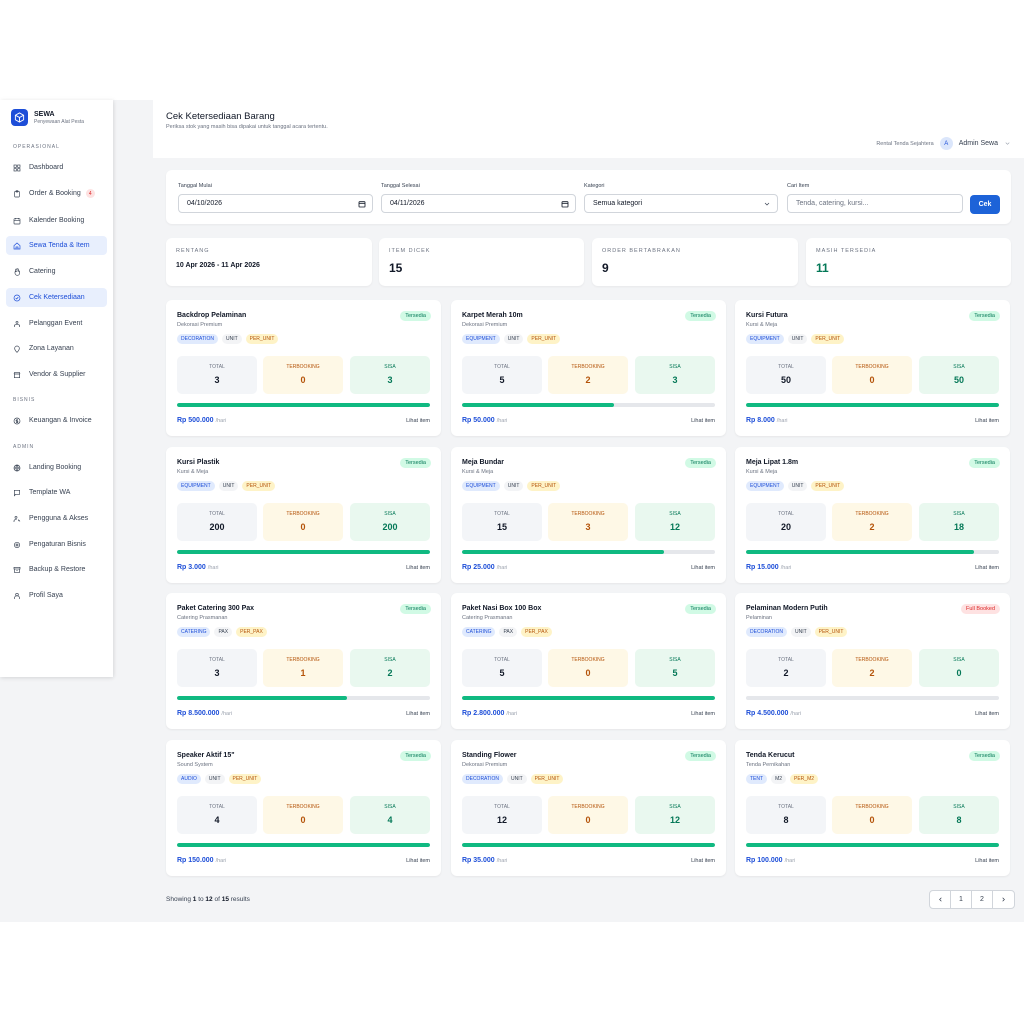  I want to click on booked-value: 0, so click(588, 673).